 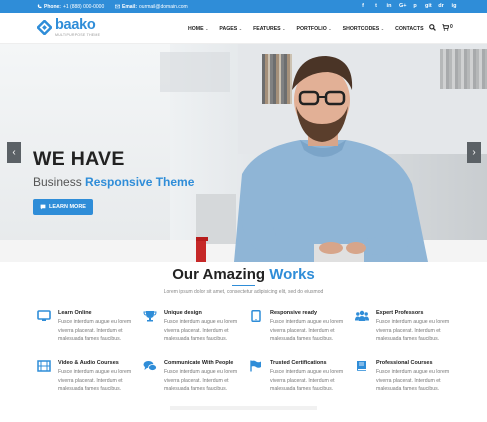 I want to click on nav-item-features: FEATURES ⌄, so click(x=269, y=29).